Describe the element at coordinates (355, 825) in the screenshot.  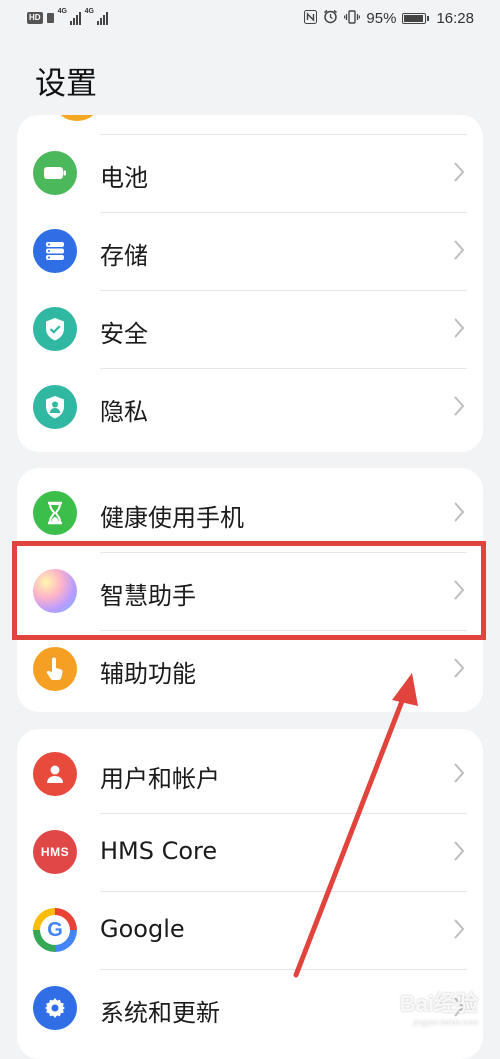
I see `annotation-arrow` at that location.